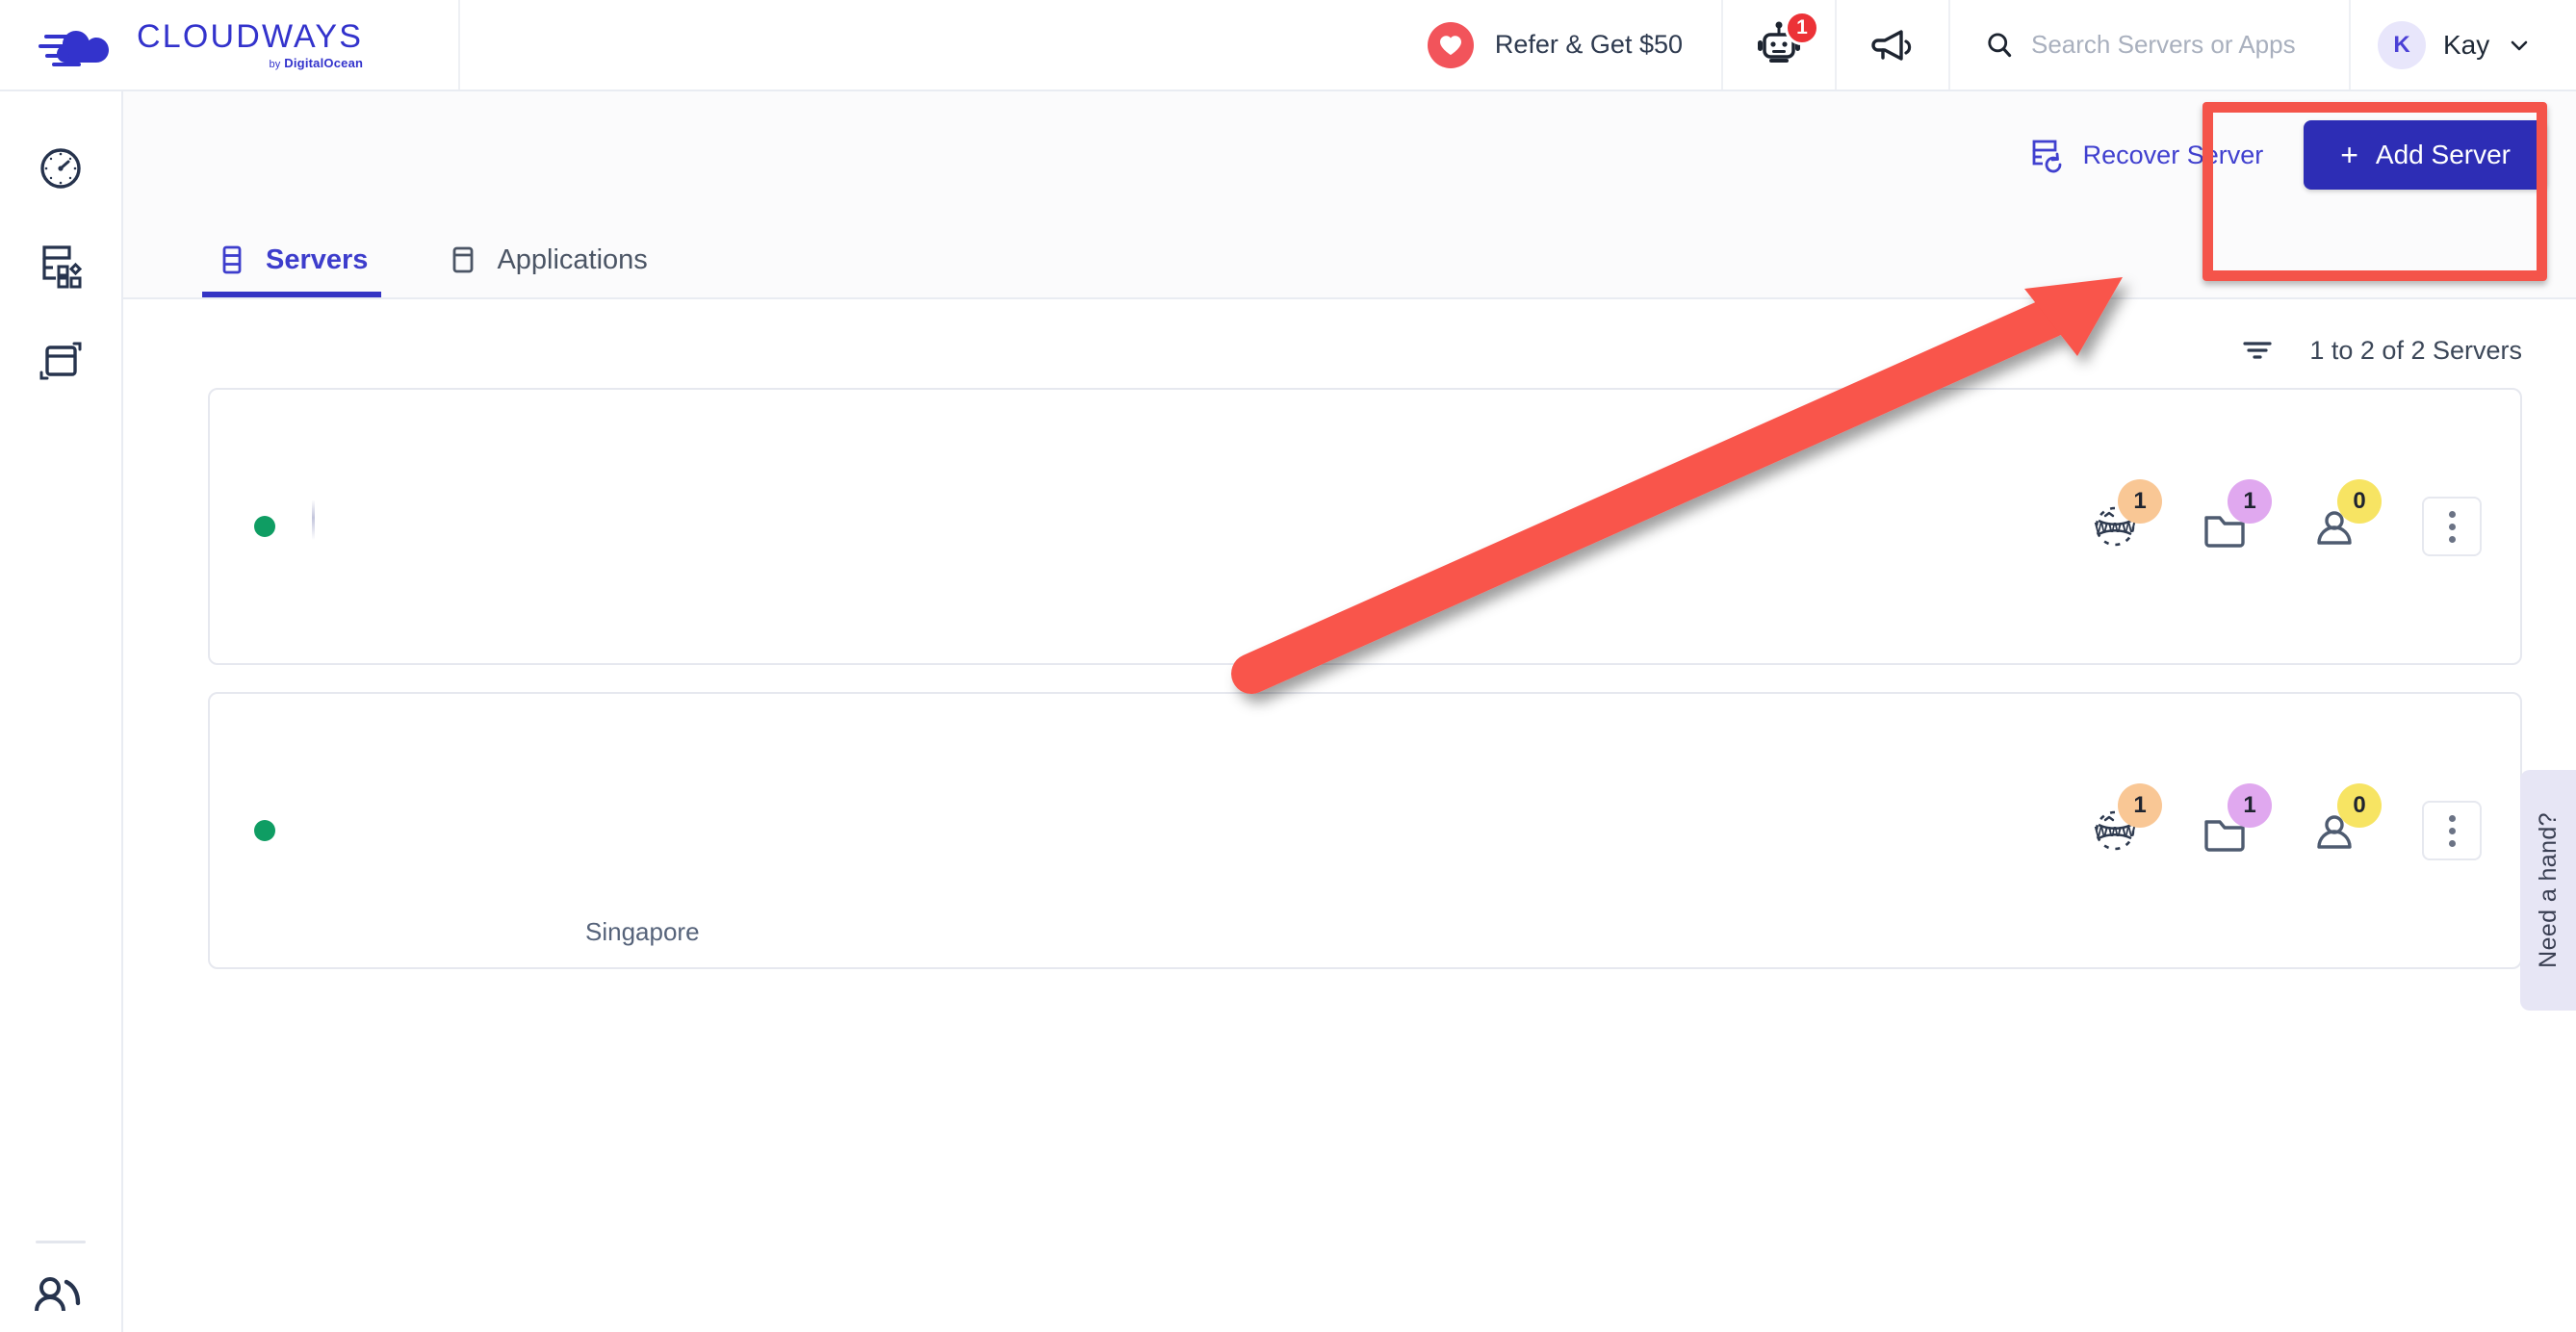 The height and width of the screenshot is (1332, 2576). What do you see at coordinates (62, 711) in the screenshot?
I see `left-nav-rail` at bounding box center [62, 711].